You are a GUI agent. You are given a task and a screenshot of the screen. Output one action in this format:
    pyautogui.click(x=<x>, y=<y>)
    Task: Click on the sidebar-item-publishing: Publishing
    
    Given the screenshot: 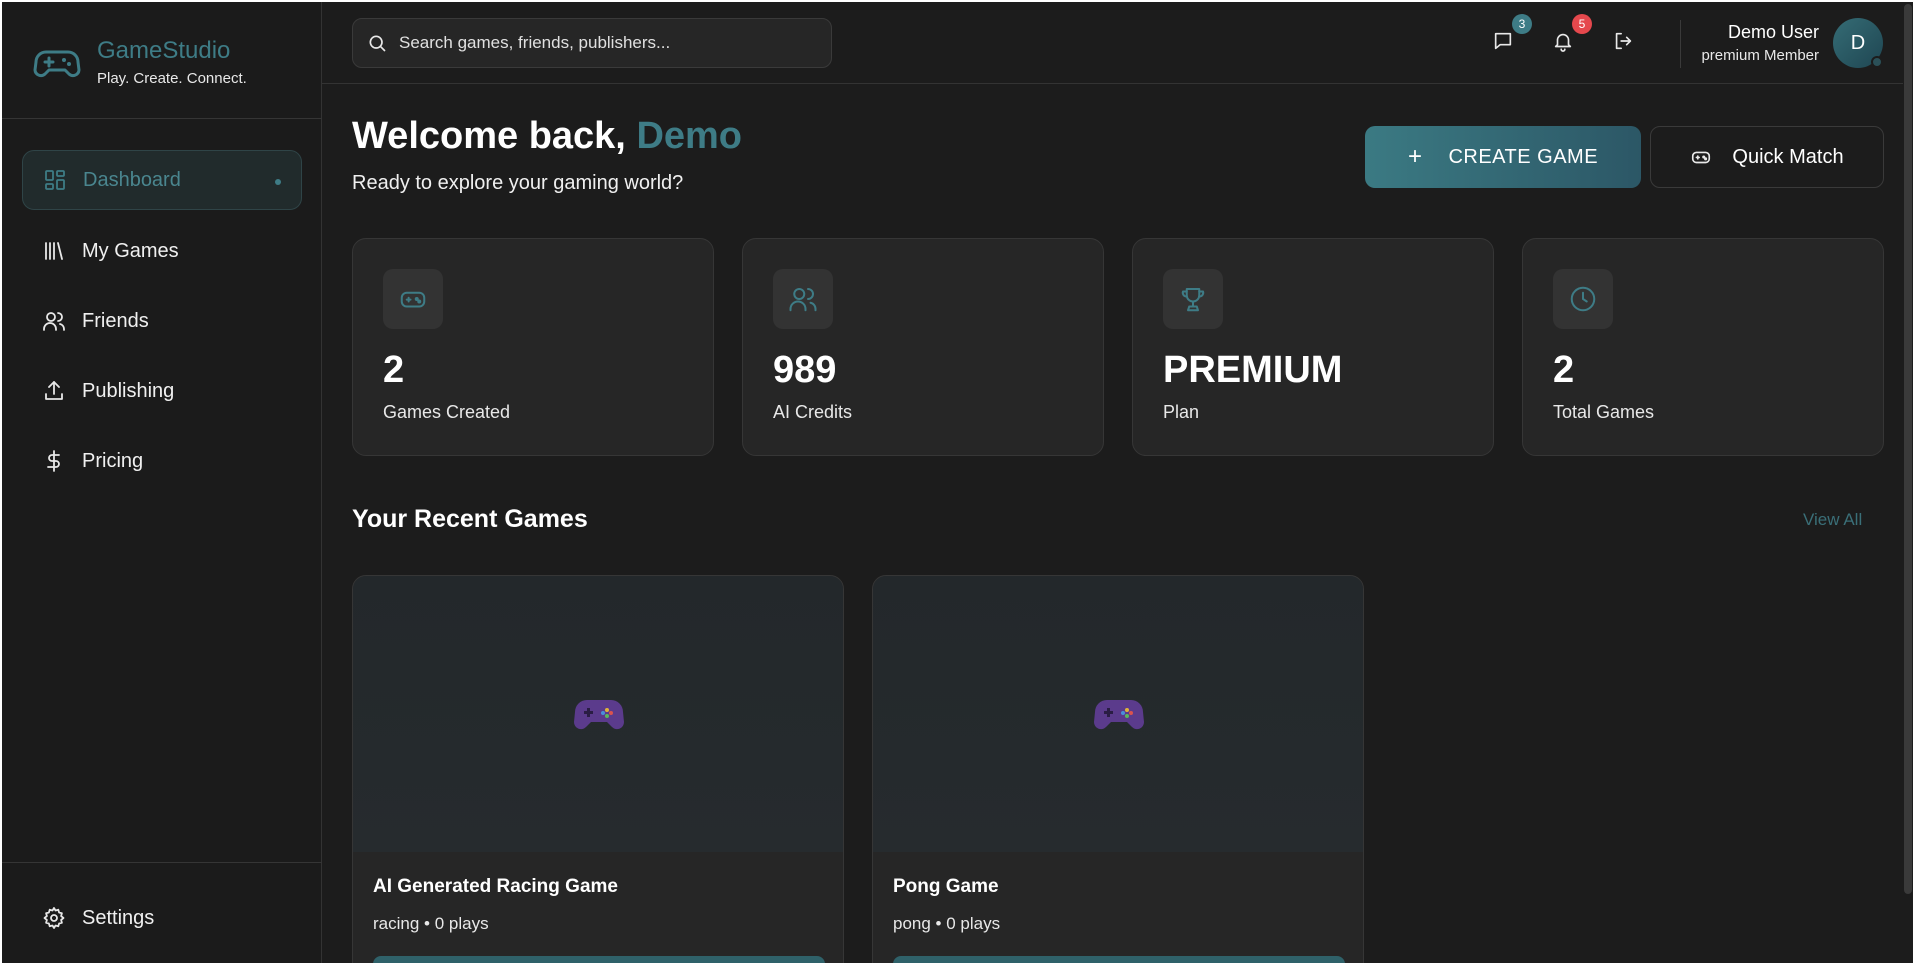 What is the action you would take?
    pyautogui.click(x=162, y=391)
    